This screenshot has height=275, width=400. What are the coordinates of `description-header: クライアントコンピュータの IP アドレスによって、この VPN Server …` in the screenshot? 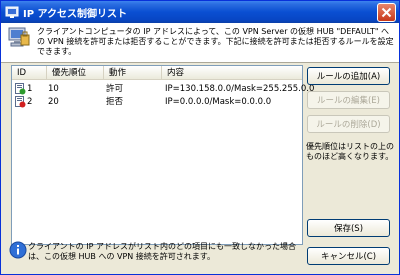 It's located at (200, 43).